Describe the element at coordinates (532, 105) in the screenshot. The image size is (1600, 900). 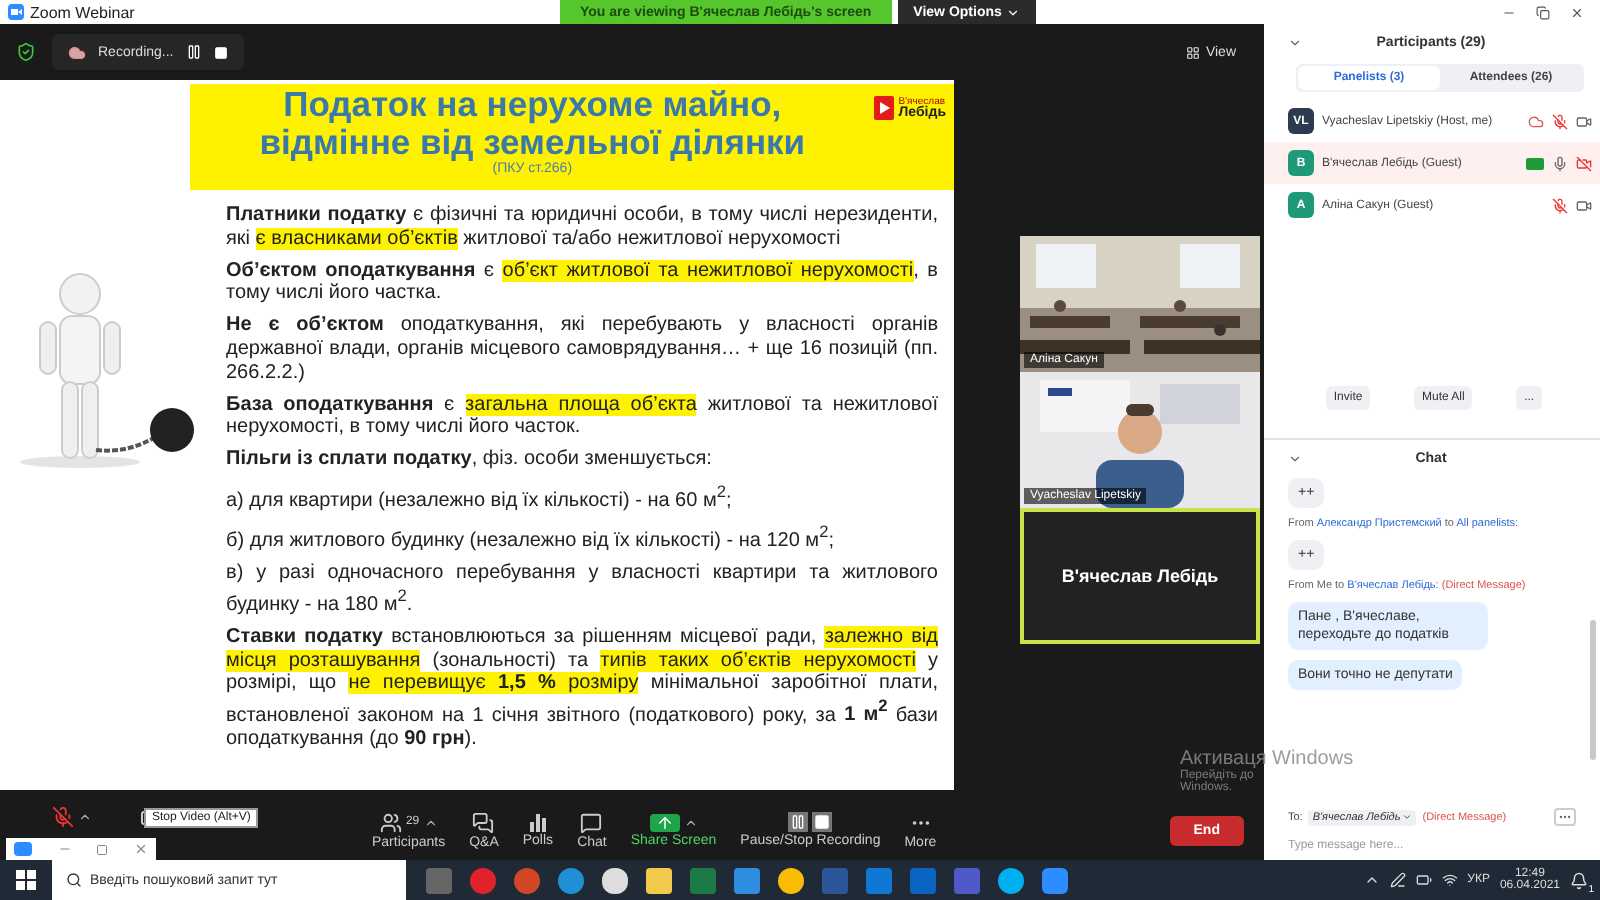
I see `slide-title: Податок на нерухоме майно,` at that location.